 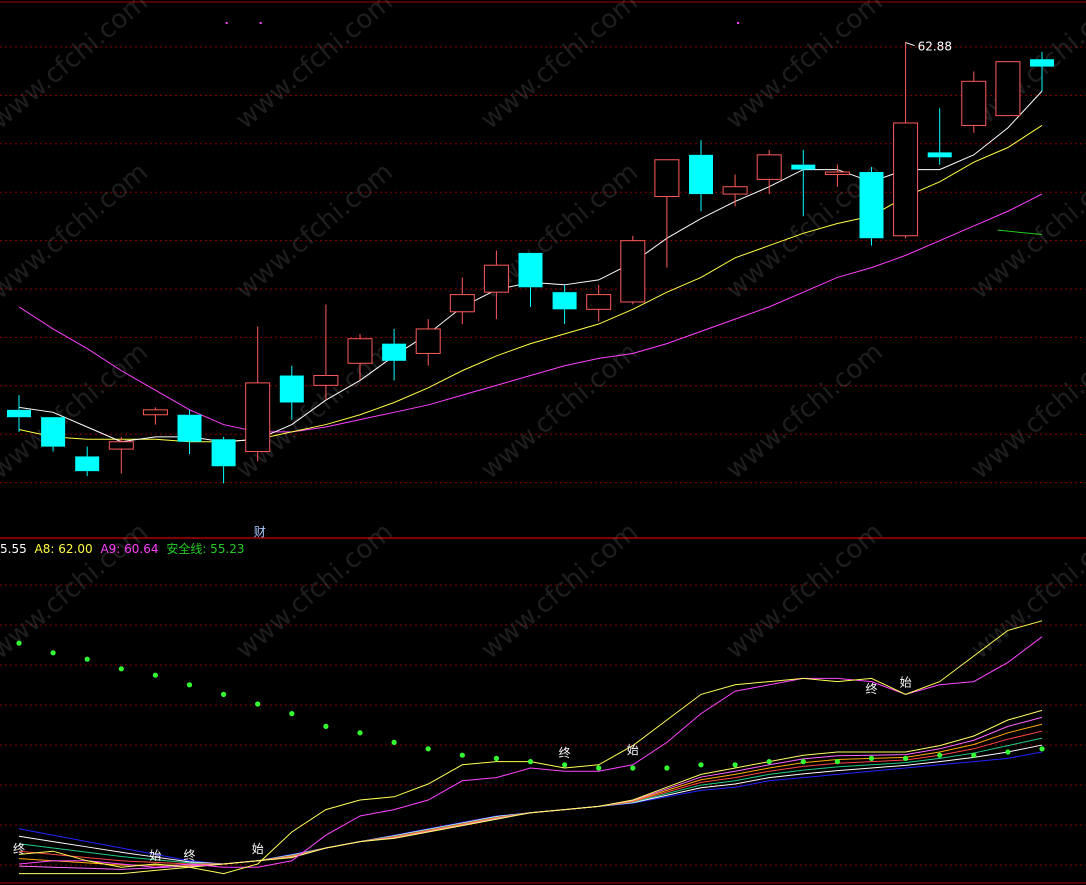 What do you see at coordinates (129, 549) in the screenshot?
I see `legend-value-a9: A9: 60.64` at bounding box center [129, 549].